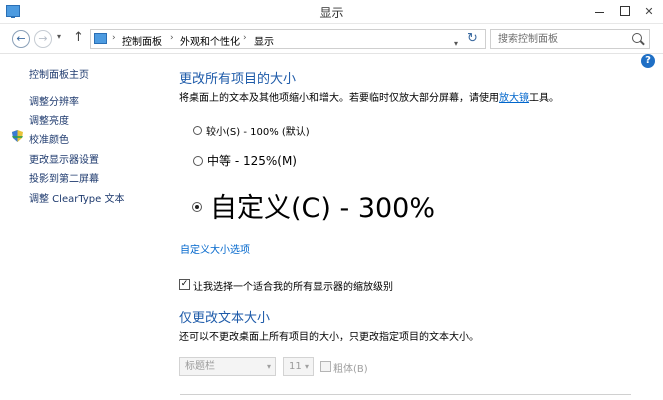  What do you see at coordinates (637, 38) in the screenshot?
I see `search-icon` at bounding box center [637, 38].